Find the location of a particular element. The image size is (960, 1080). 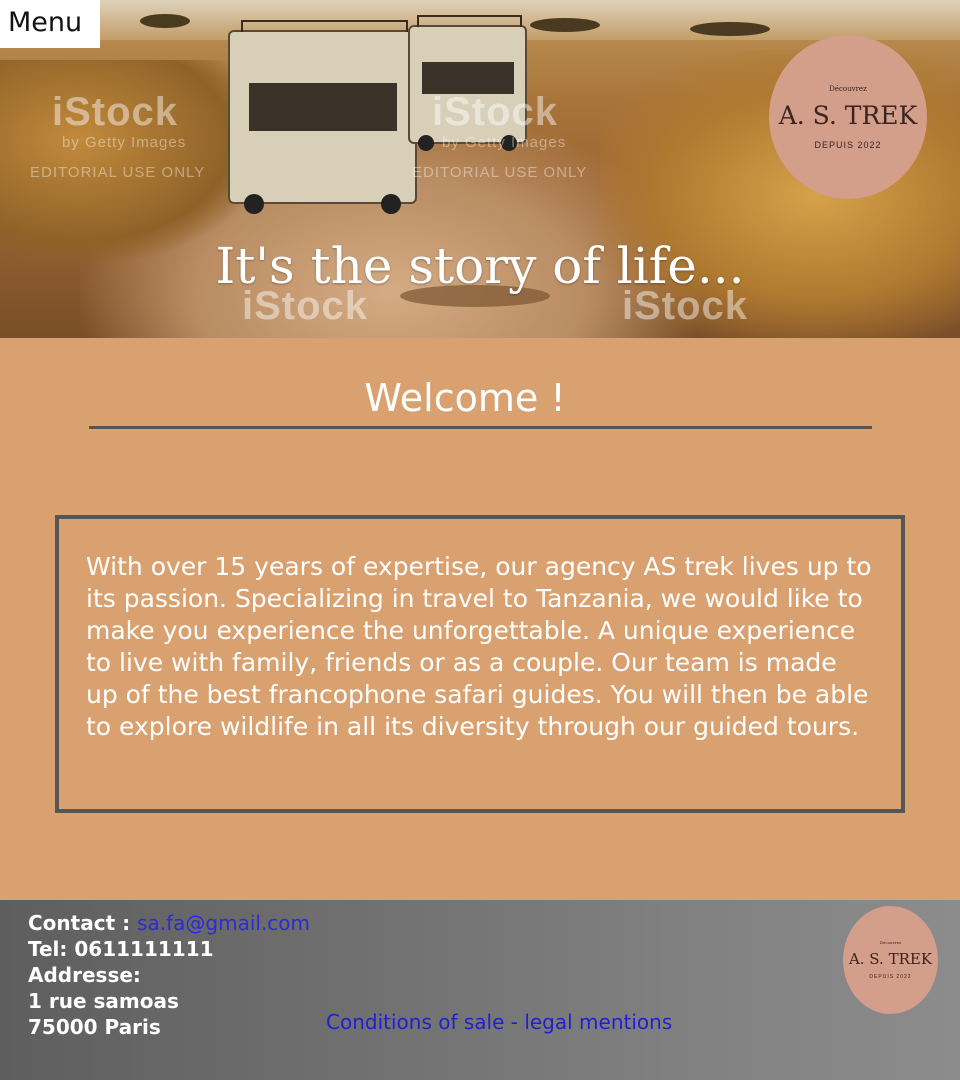

legal-mentions-link: Conditions of sale - legal mentions is located at coordinates (499, 1022).